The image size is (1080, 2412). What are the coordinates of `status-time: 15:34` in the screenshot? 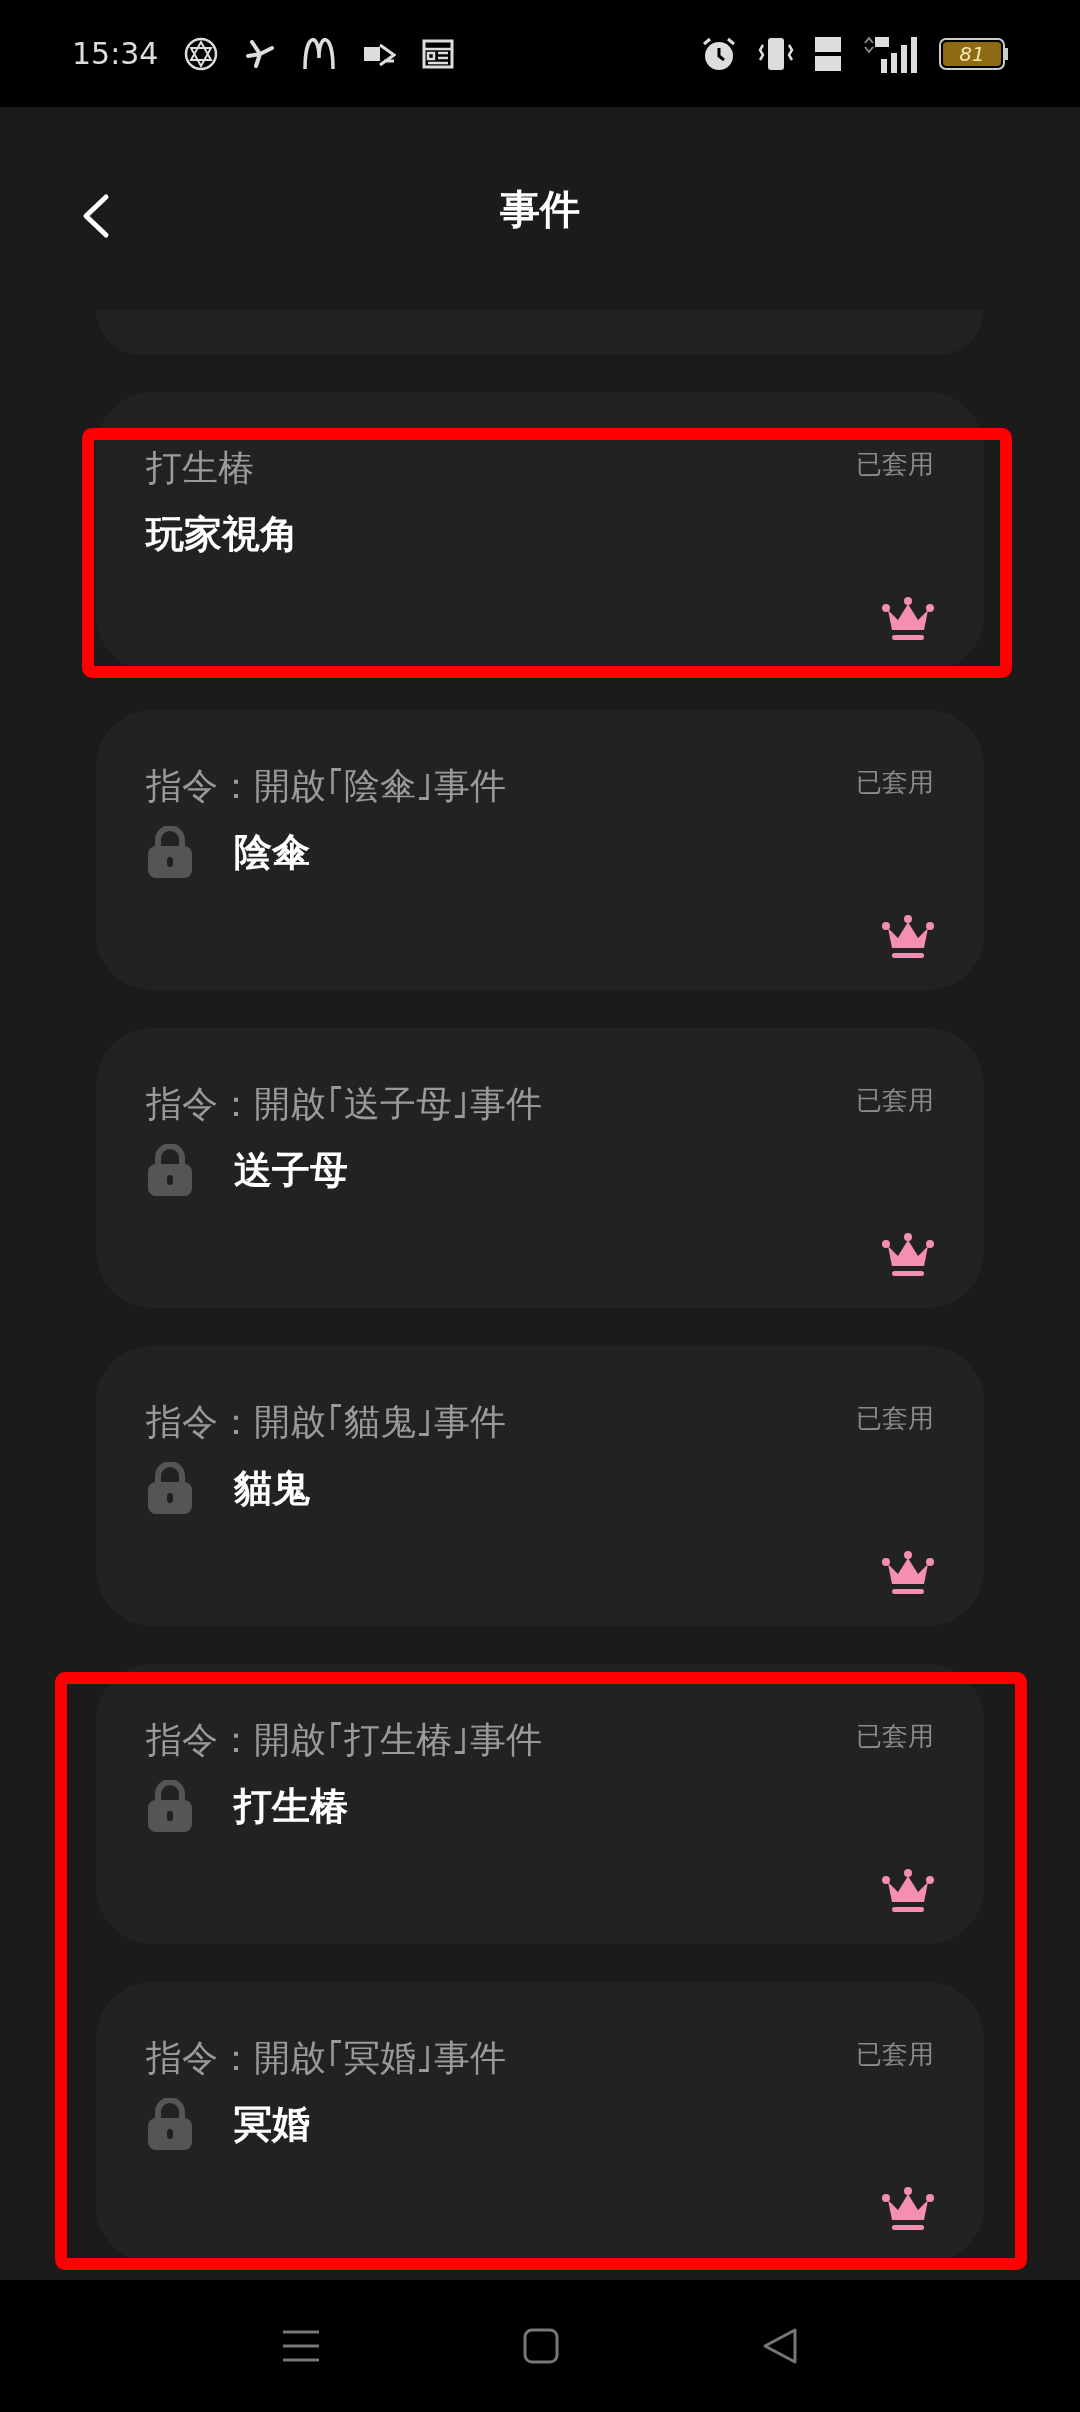 It's located at (115, 54).